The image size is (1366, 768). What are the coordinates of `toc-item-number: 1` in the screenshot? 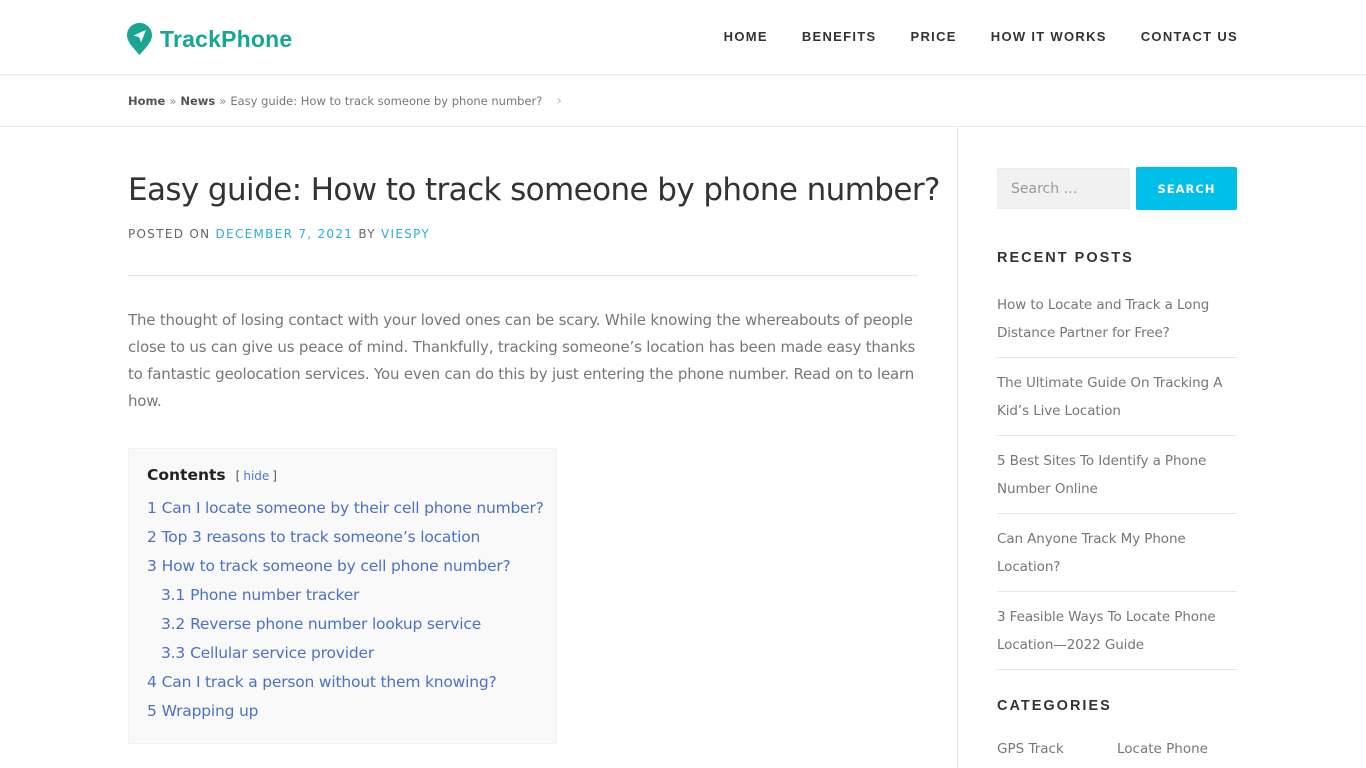 It's located at (152, 508).